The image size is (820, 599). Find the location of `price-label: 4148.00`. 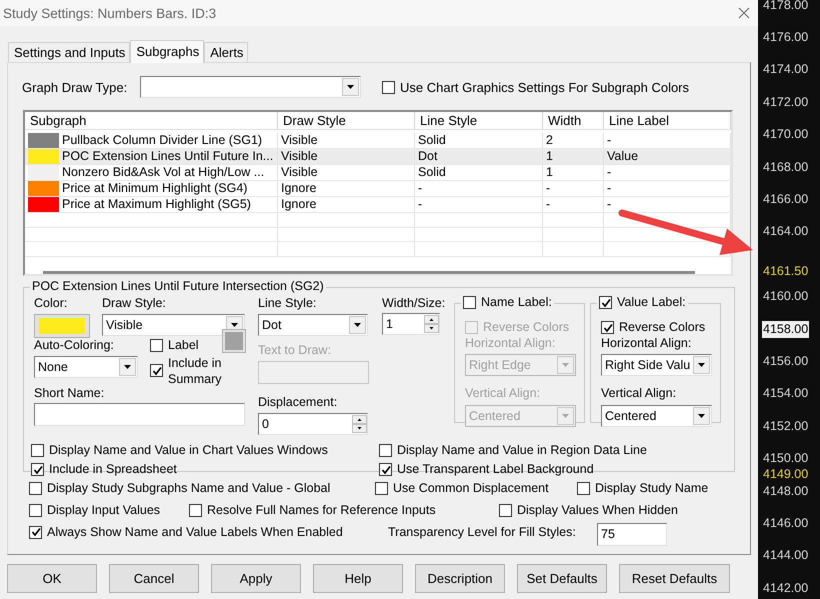

price-label: 4148.00 is located at coordinates (786, 491).